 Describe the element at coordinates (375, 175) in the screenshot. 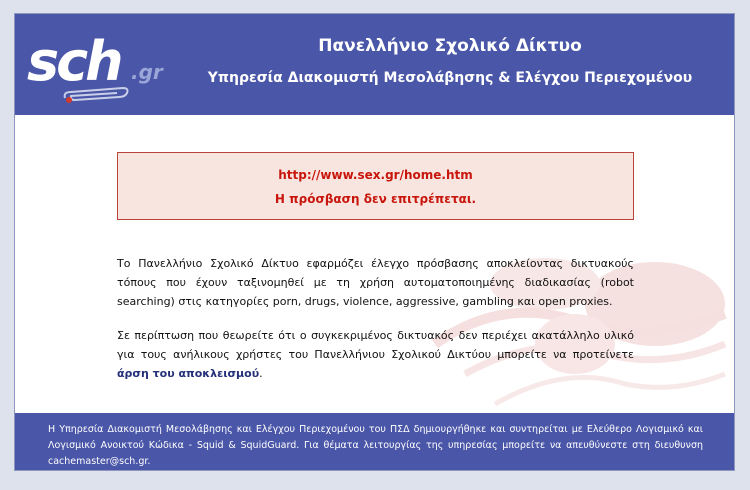

I see `blocked-url: http://www.sex.gr/home.htm` at that location.